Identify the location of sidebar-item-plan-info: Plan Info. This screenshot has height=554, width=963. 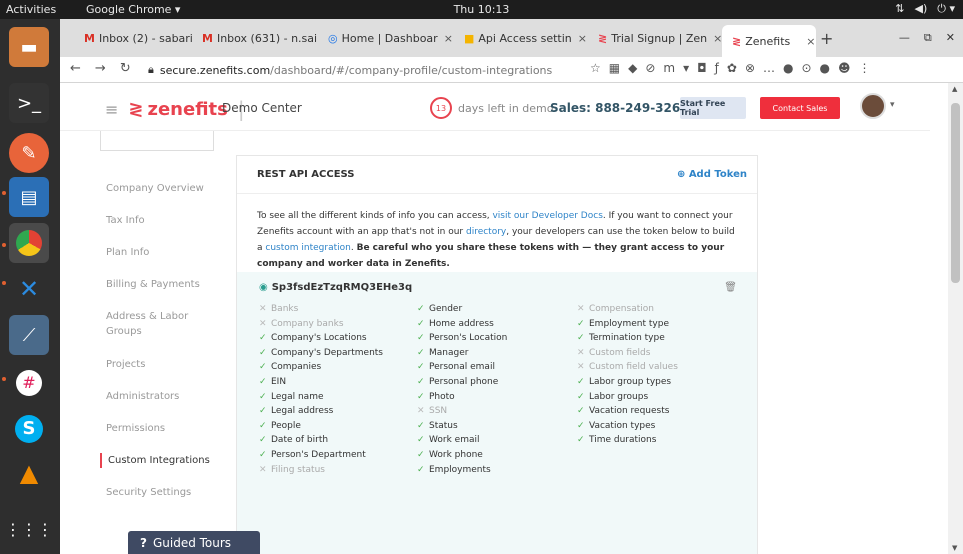
(127, 252).